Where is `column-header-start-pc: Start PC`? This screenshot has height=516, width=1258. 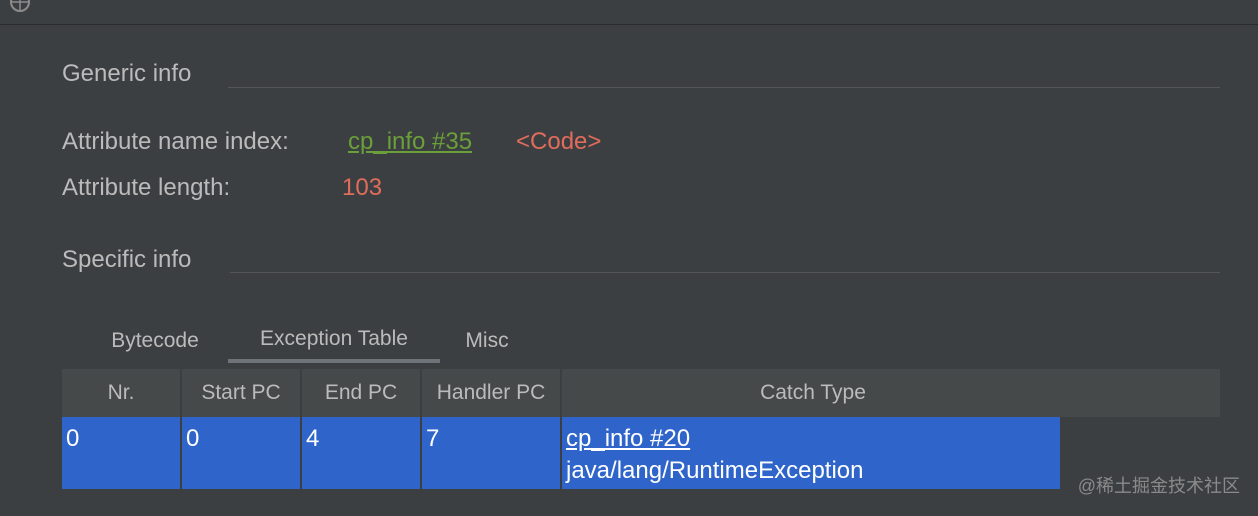 column-header-start-pc: Start PC is located at coordinates (242, 393).